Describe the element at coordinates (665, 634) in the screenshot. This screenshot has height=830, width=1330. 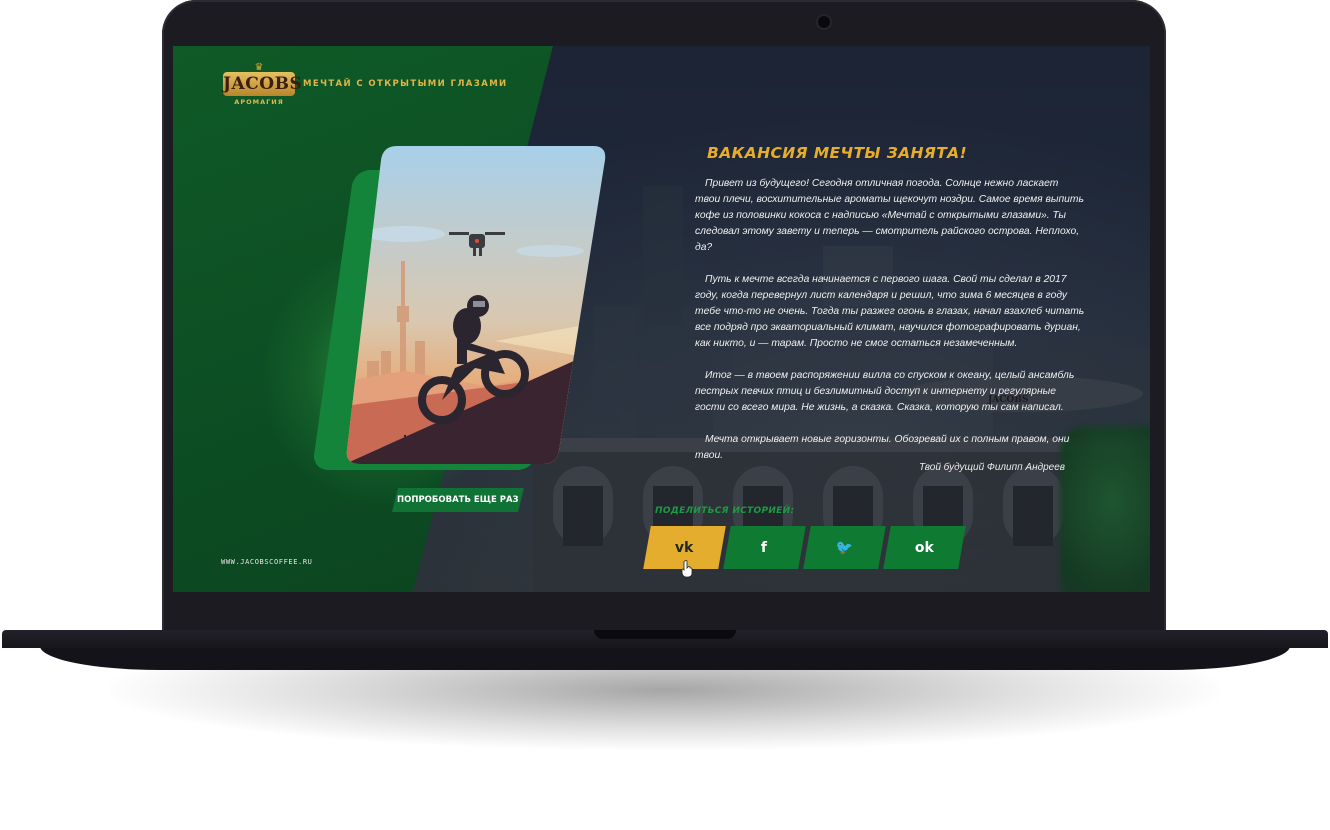
I see `laptop-notch` at that location.